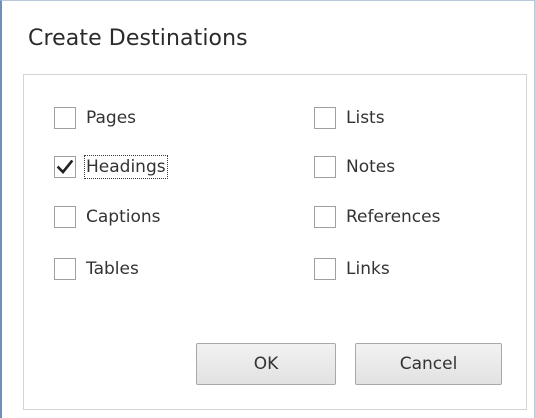 This screenshot has width=535, height=418. What do you see at coordinates (393, 217) in the screenshot?
I see `references-label: References` at bounding box center [393, 217].